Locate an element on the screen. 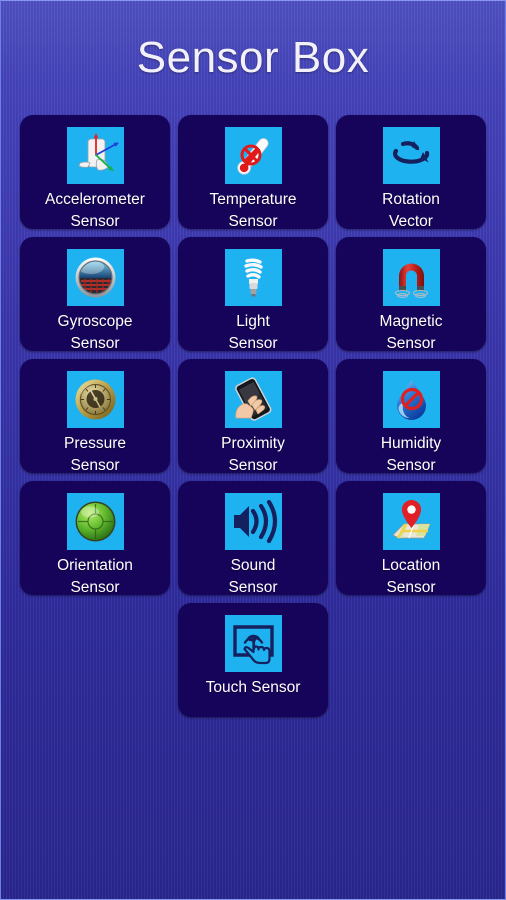  sensor-tile-gyroscope: Gyroscope Sensor is located at coordinates (95, 294).